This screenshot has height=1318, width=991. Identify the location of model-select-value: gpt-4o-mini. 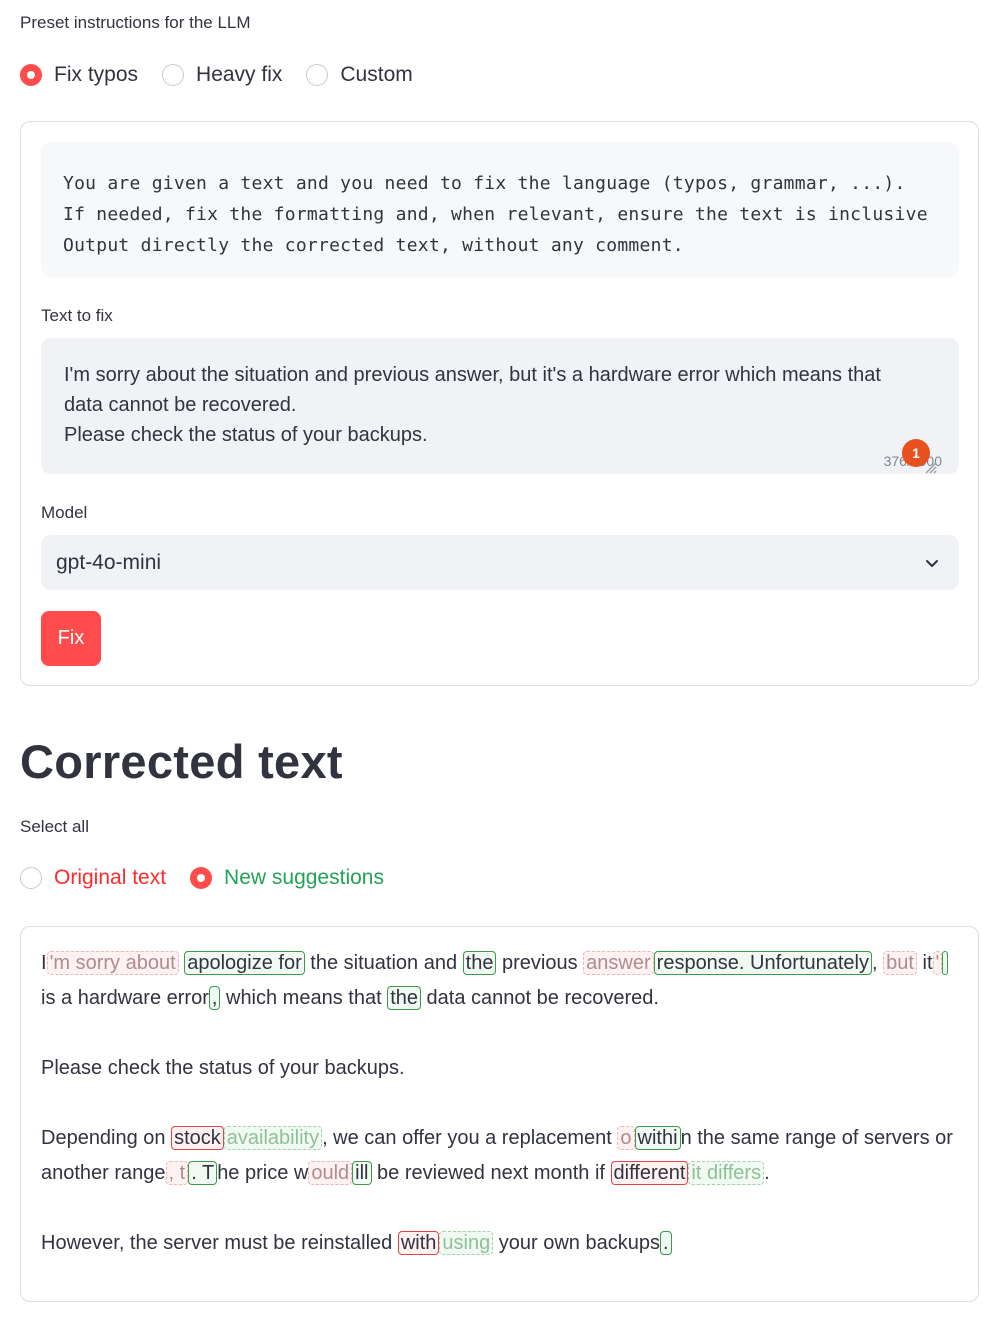
(109, 562).